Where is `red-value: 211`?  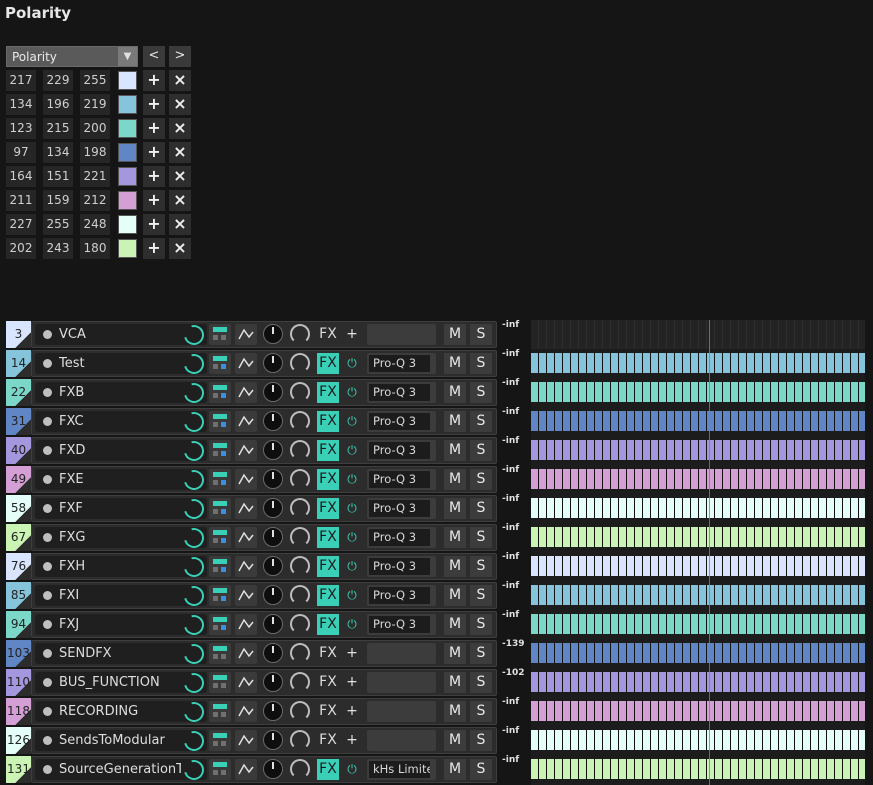
red-value: 211 is located at coordinates (21, 200).